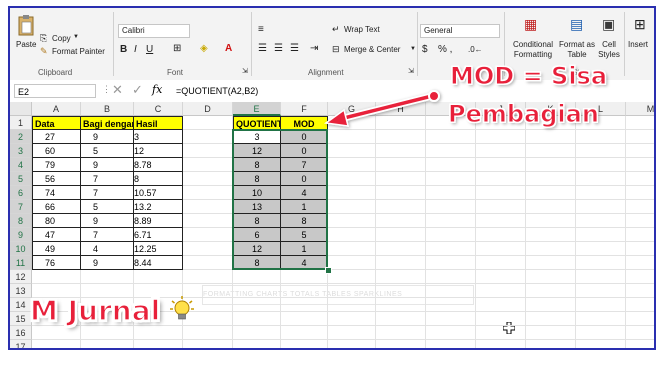 The width and height of the screenshot is (663, 372). What do you see at coordinates (609, 41) in the screenshot?
I see `cell-styles-button: ▣ Cell Styles` at bounding box center [609, 41].